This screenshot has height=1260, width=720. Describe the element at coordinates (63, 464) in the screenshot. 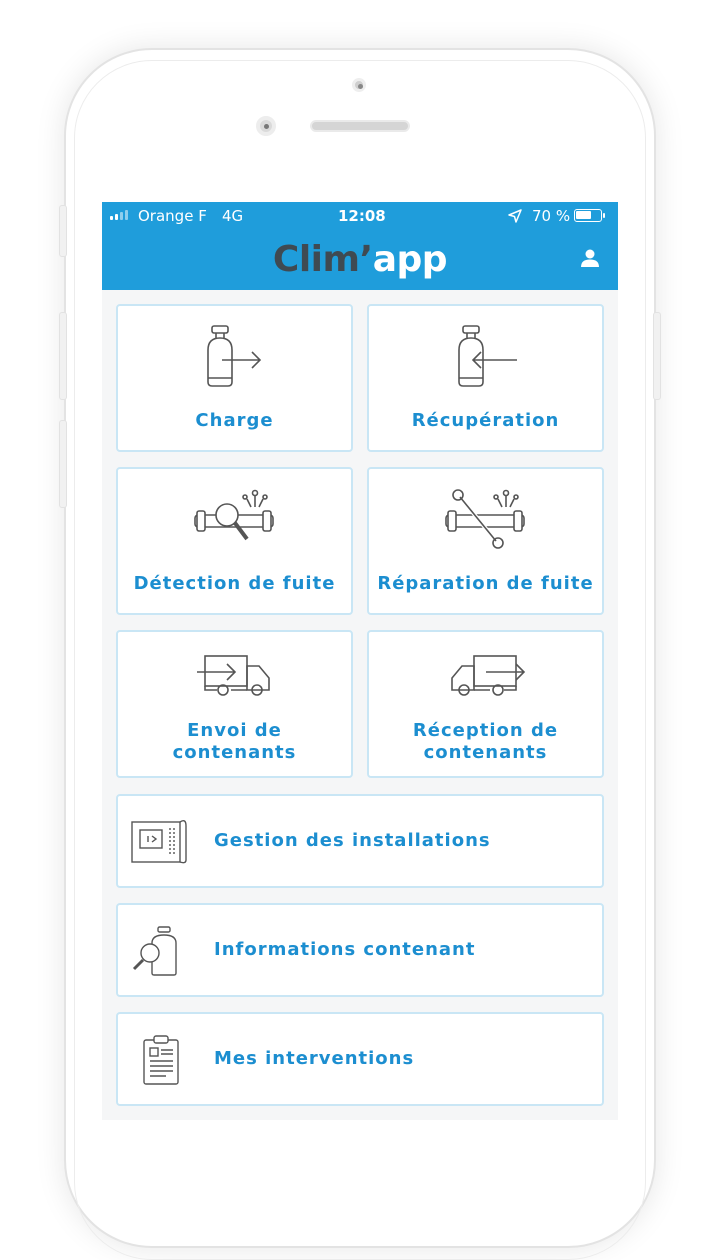

I see `phone-volume-down` at that location.